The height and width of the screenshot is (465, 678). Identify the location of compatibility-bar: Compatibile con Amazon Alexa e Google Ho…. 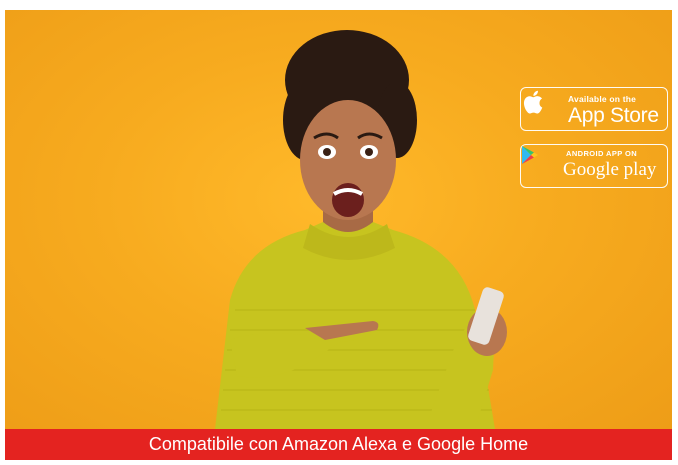
(338, 444).